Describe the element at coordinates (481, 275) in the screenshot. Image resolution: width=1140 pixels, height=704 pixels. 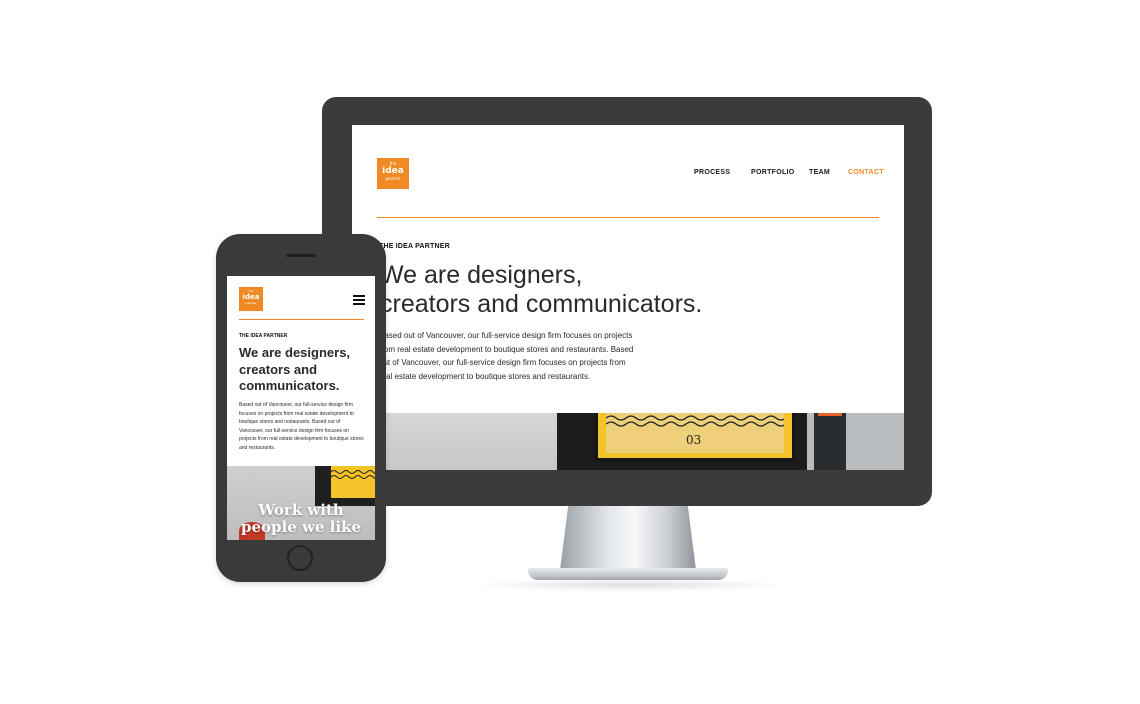
I see `headline-line-1: We are designers,` at that location.